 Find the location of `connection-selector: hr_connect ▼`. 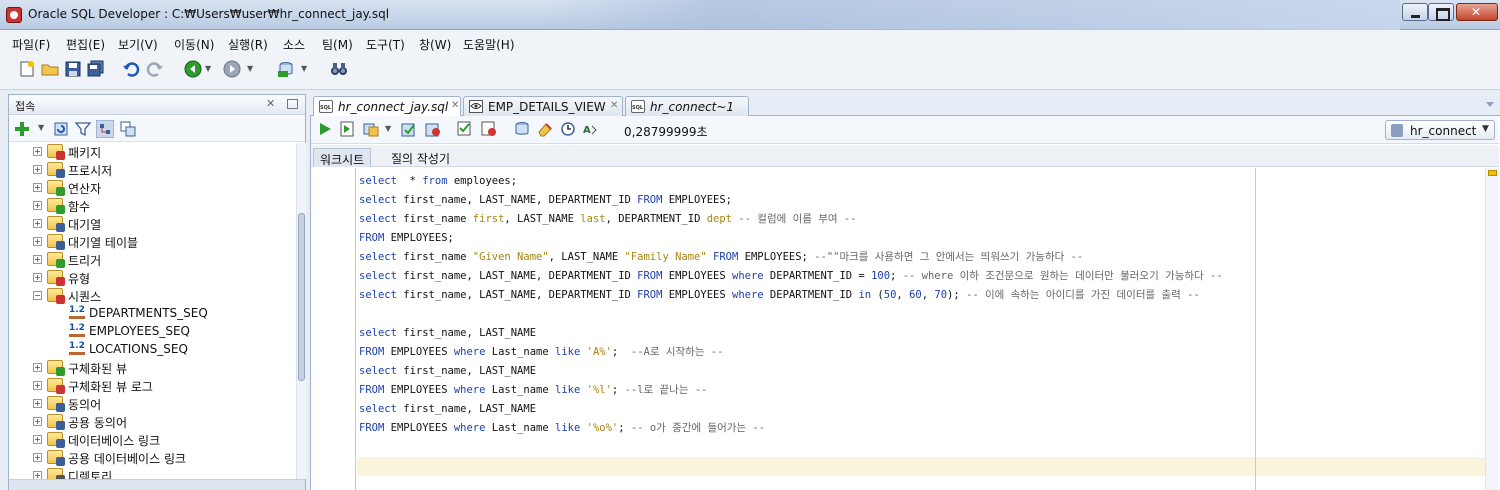

connection-selector: hr_connect ▼ is located at coordinates (1440, 130).